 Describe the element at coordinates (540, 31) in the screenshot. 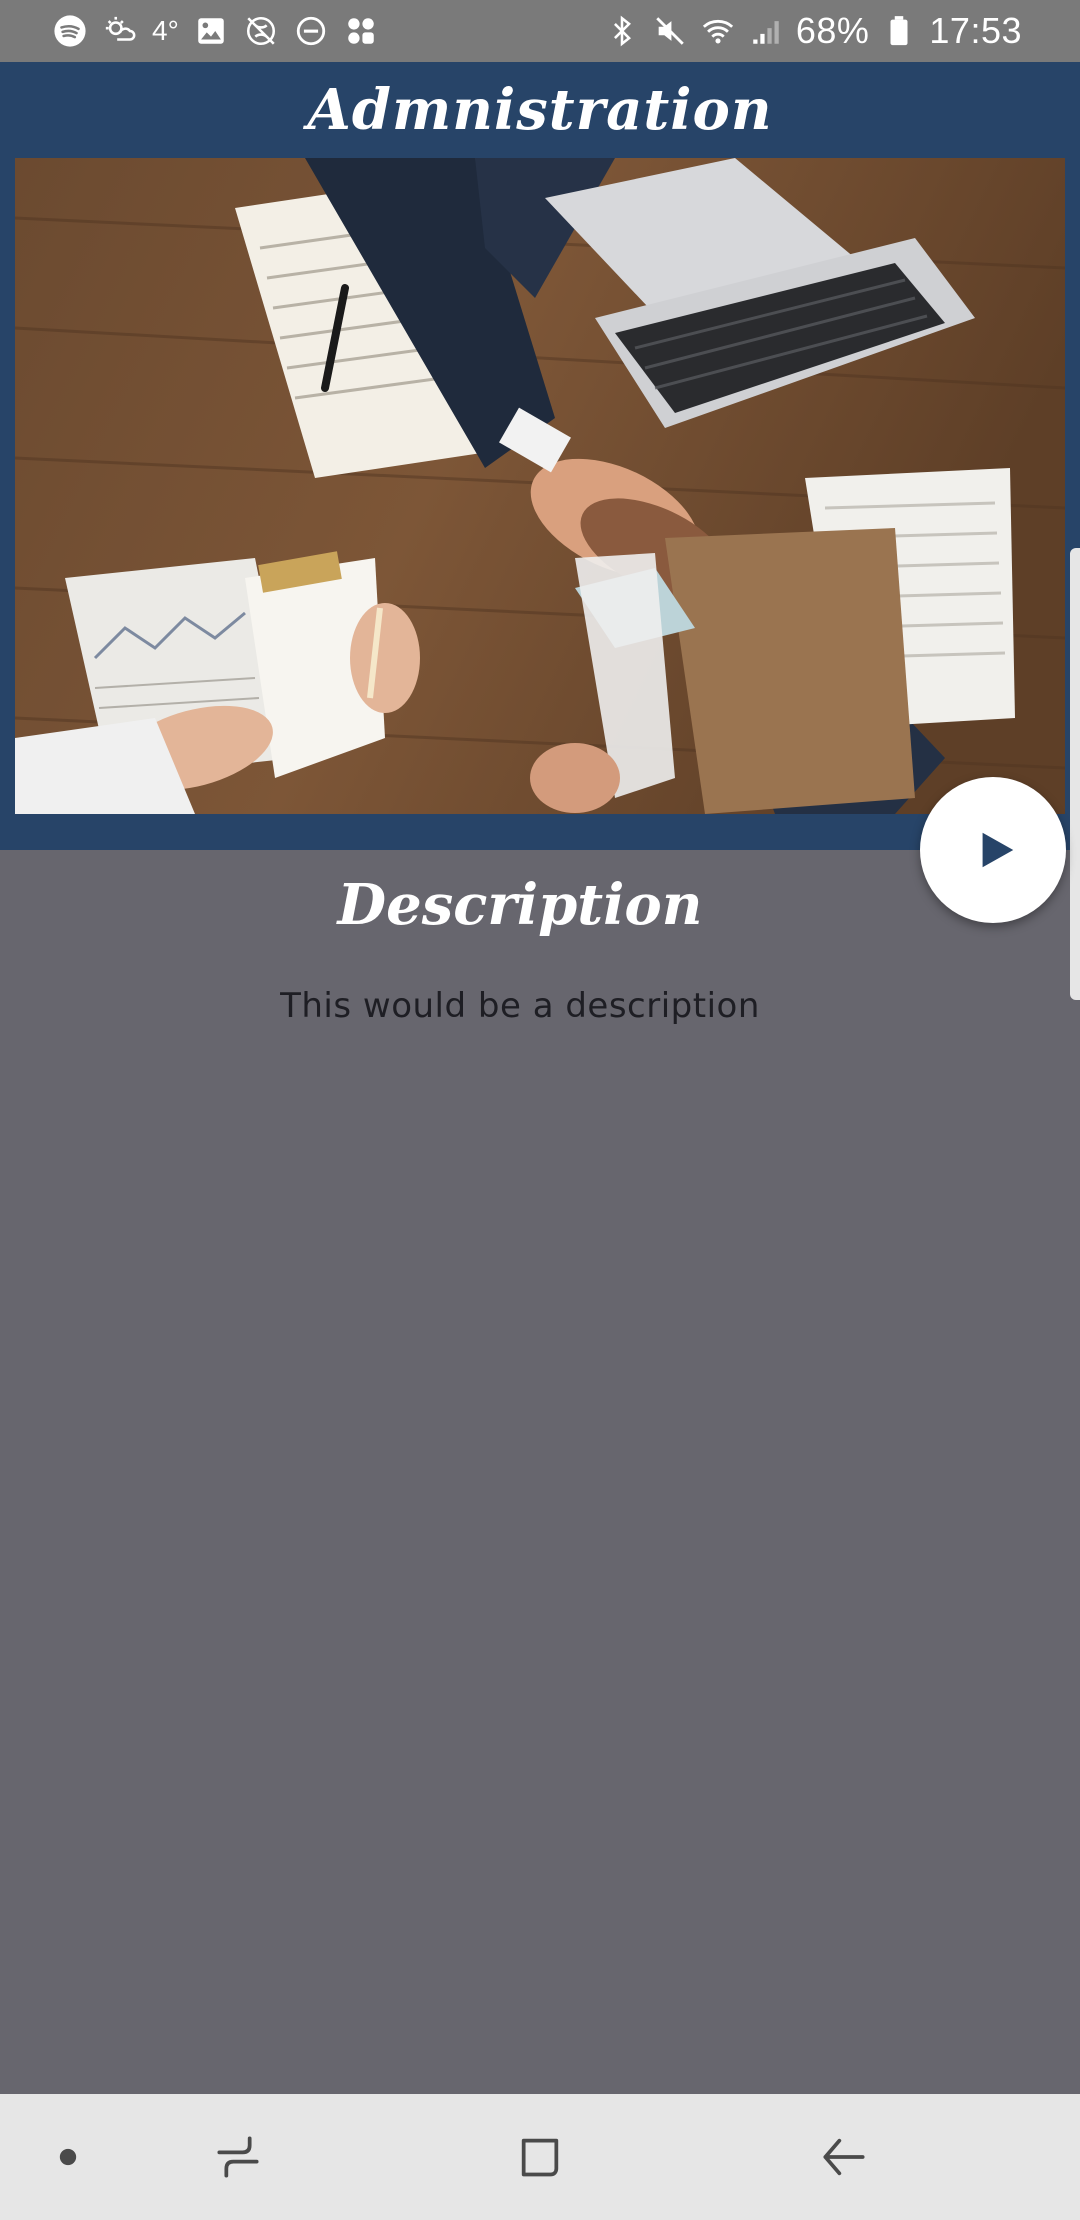

I see `status-bar: 4° 68% 17:53` at that location.